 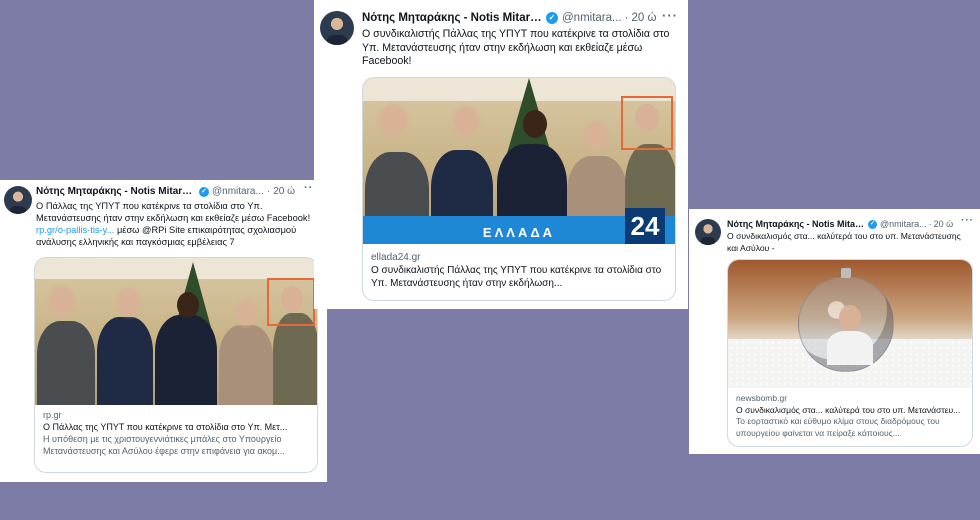 I want to click on card-domain: rp.gr, so click(x=176, y=415).